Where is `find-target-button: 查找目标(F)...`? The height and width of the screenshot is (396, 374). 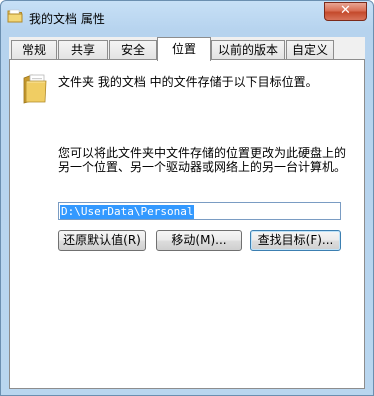 find-target-button: 查找目标(F)... is located at coordinates (295, 240).